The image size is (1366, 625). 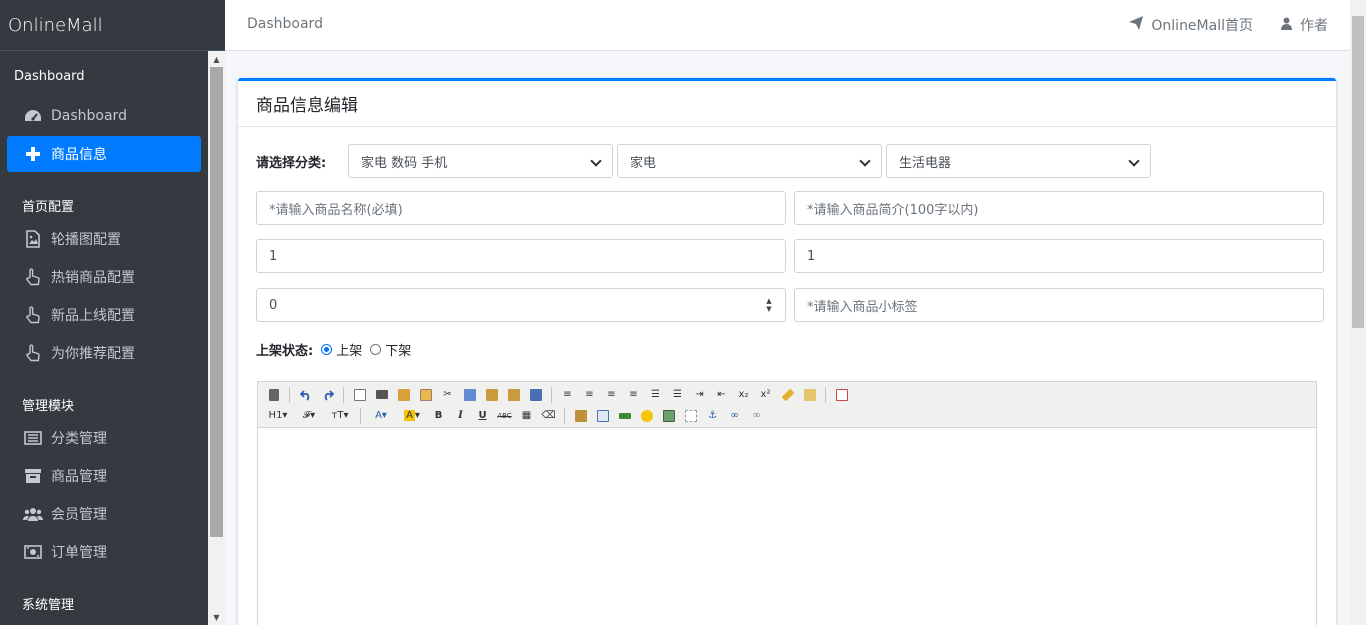 I want to click on category-label: 请选择分类:, so click(x=291, y=163).